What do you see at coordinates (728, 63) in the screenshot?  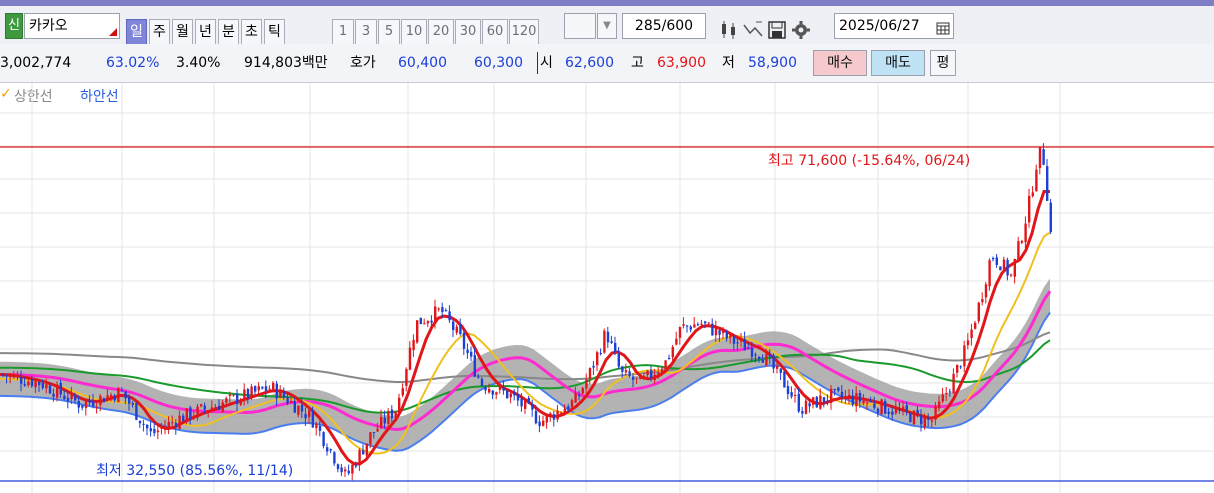 I see `low-label: 저` at bounding box center [728, 63].